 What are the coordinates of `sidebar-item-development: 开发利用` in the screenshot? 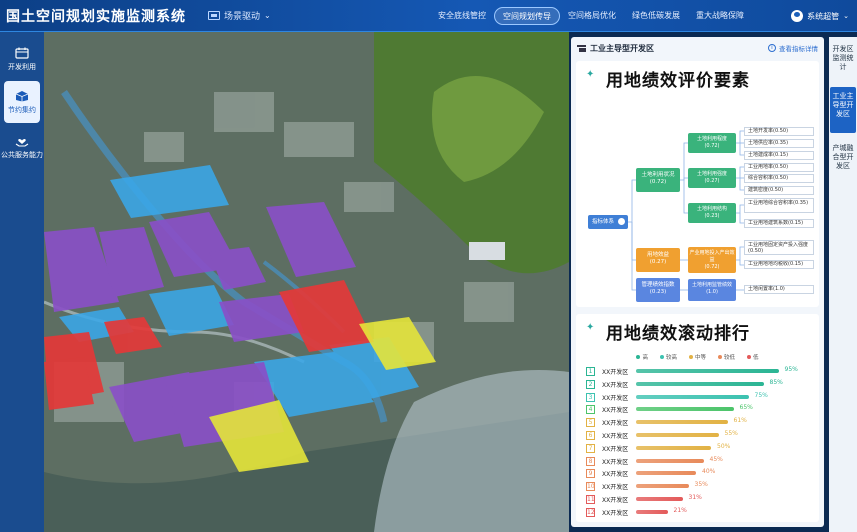 It's located at (22, 59).